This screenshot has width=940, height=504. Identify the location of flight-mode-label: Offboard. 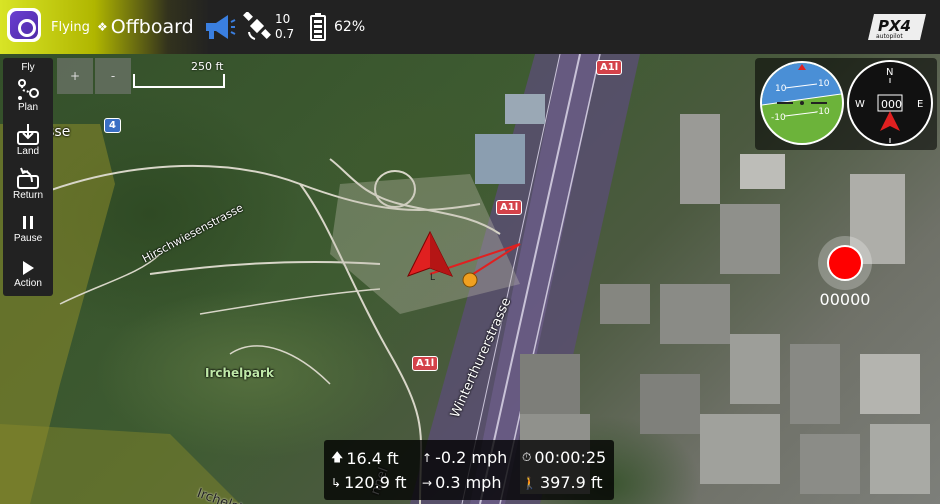
(152, 27).